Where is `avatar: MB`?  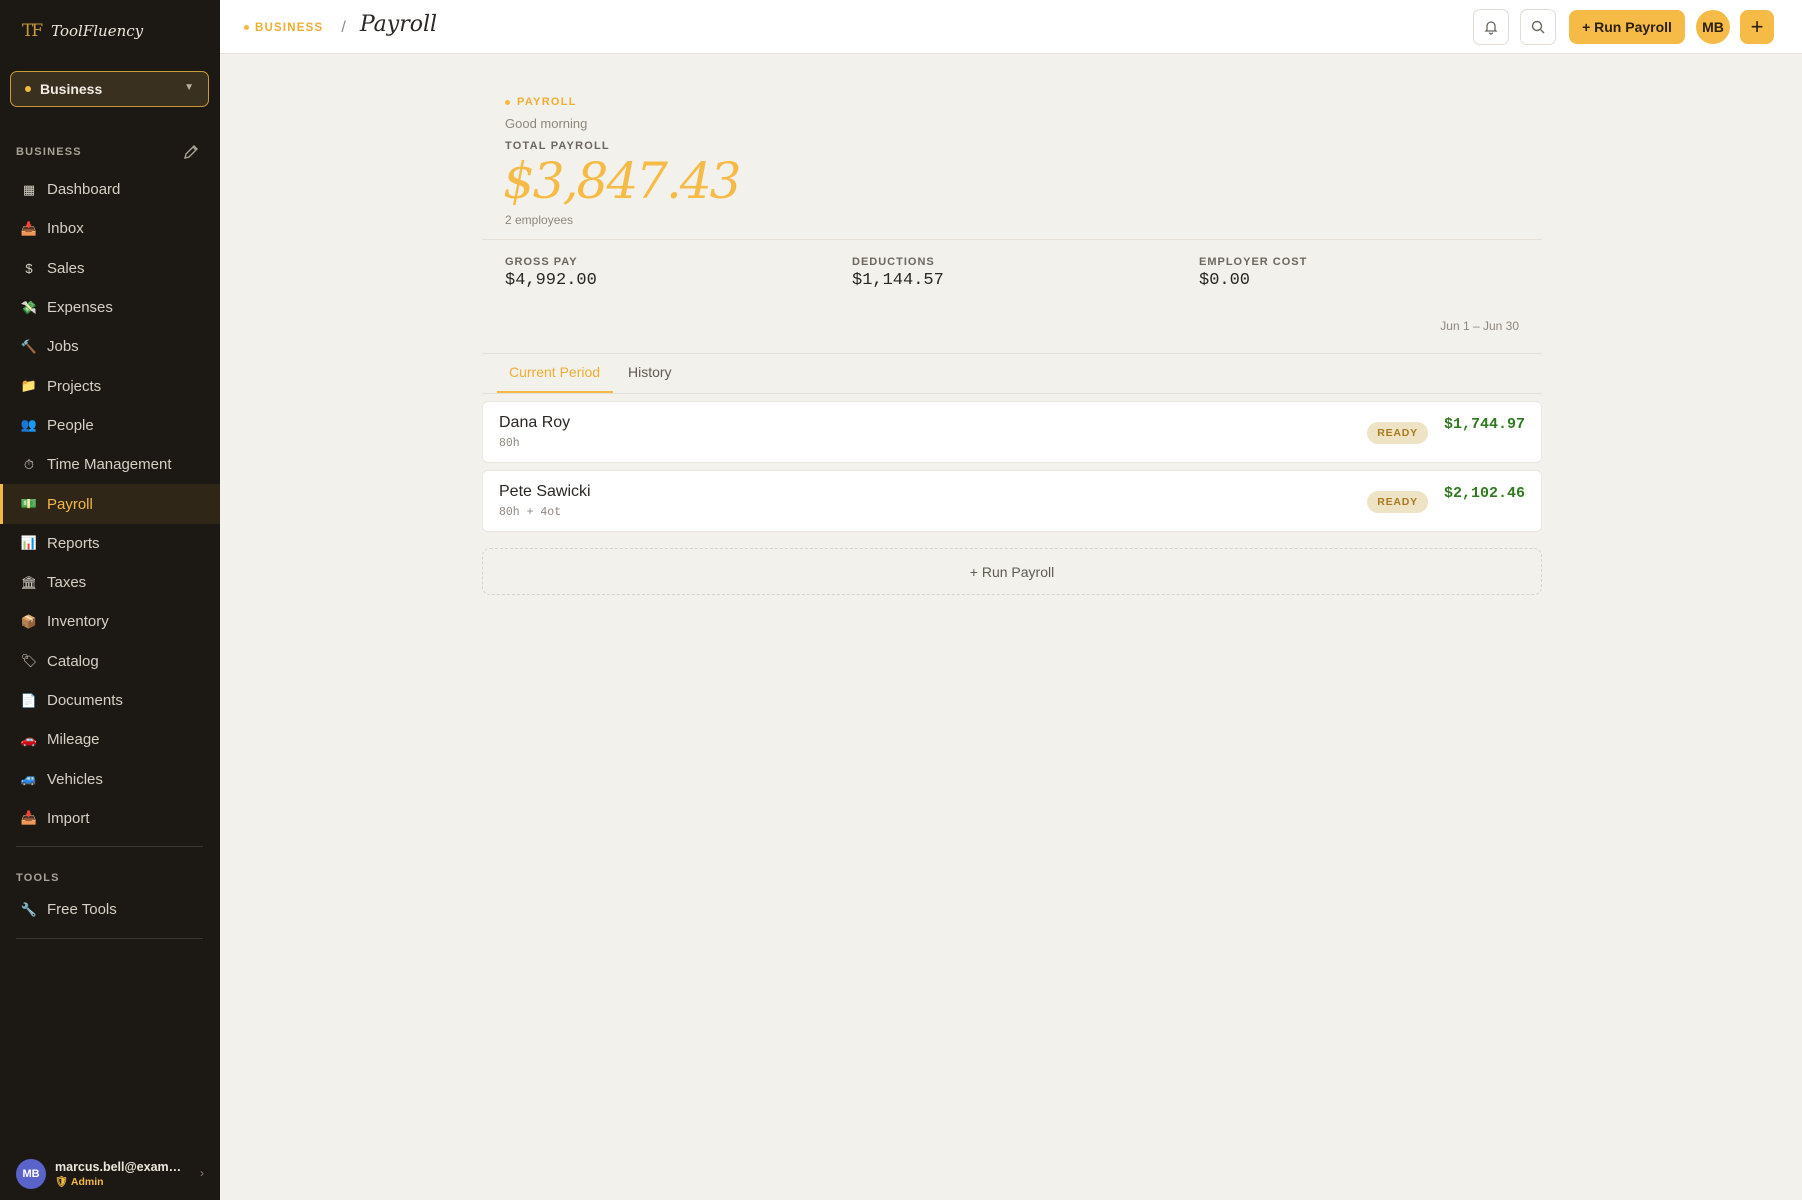 avatar: MB is located at coordinates (1713, 27).